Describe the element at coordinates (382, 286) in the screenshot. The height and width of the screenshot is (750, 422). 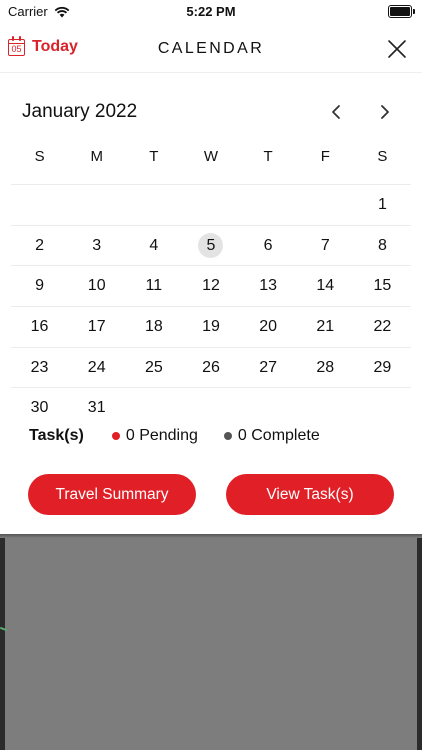
I see `calendar-day: 15` at that location.